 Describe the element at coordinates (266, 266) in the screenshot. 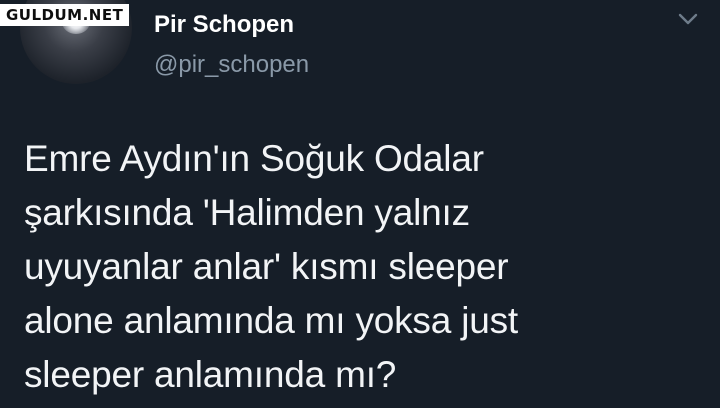

I see `tweet-text-line: uyuyanlar anlar' kısmı sleeper` at that location.